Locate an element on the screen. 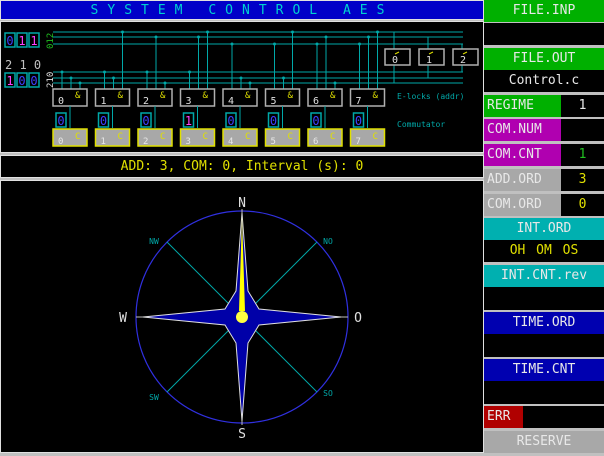 The width and height of the screenshot is (604, 456). label-so: SO is located at coordinates (328, 393).